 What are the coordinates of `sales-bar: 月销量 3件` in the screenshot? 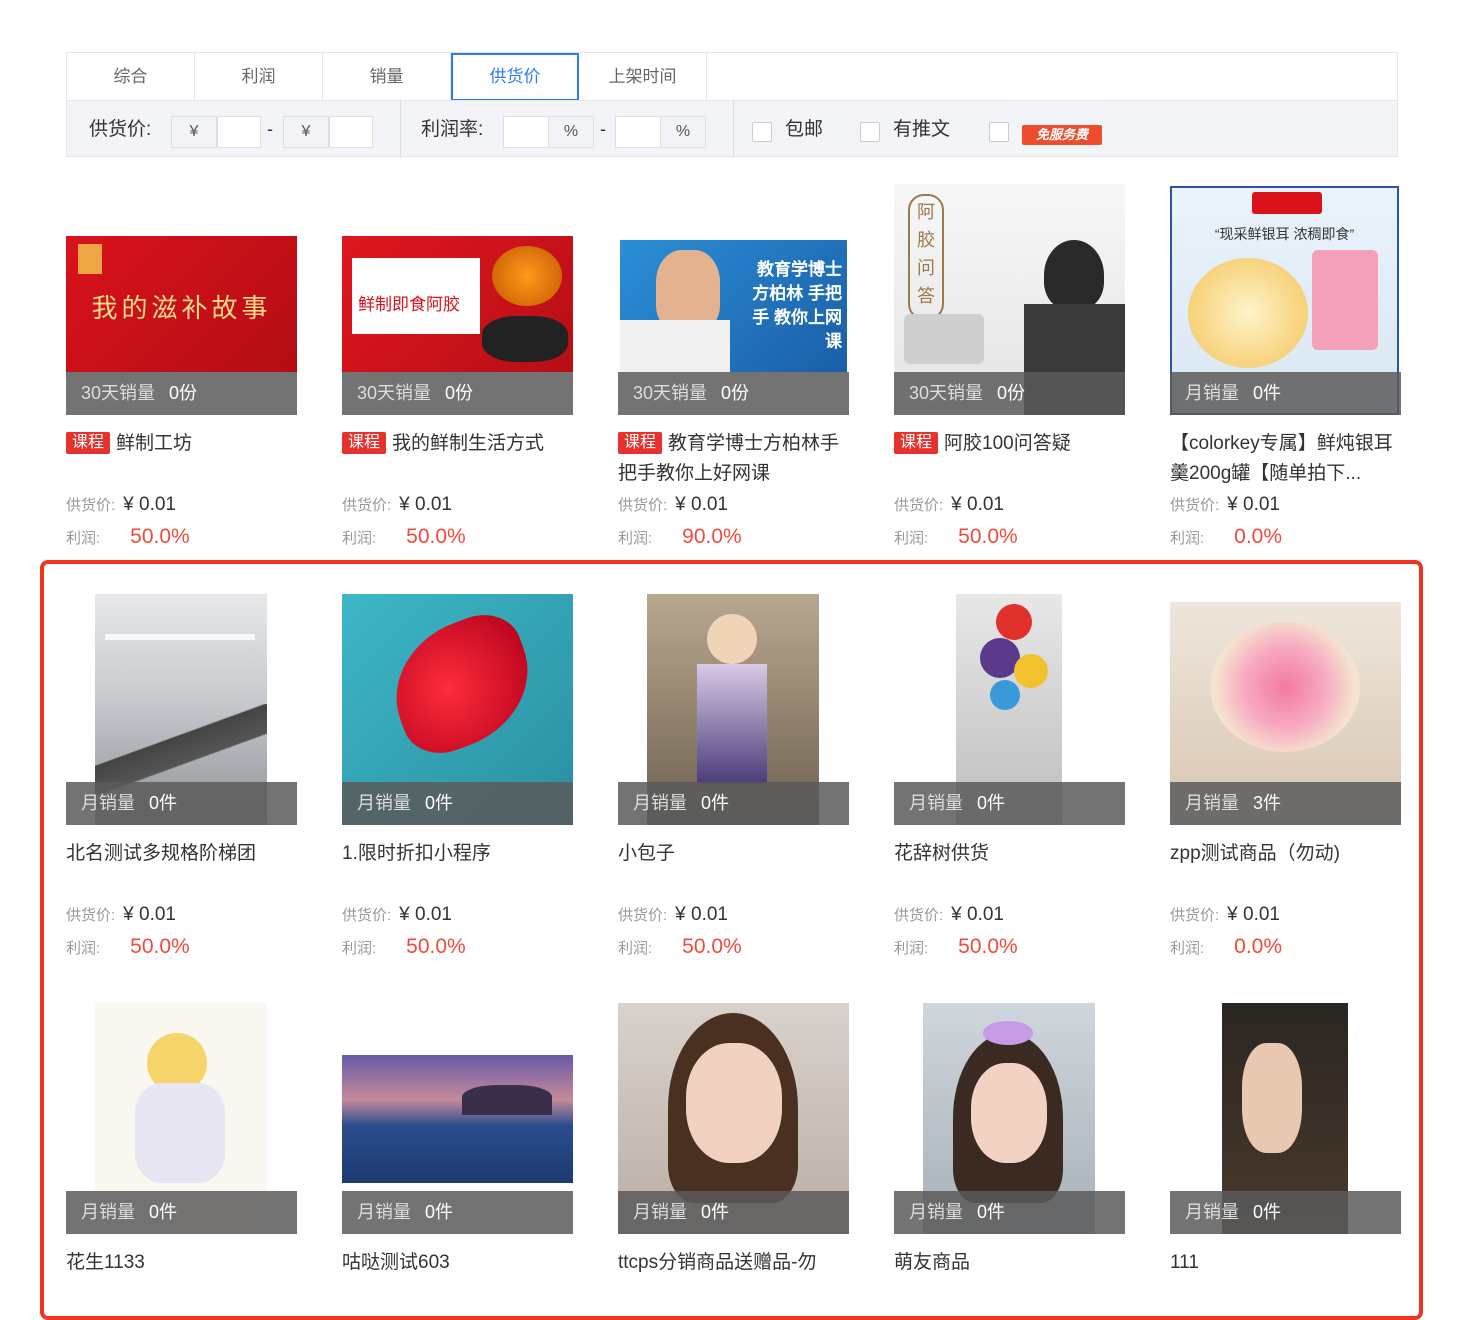 It's located at (1285, 803).